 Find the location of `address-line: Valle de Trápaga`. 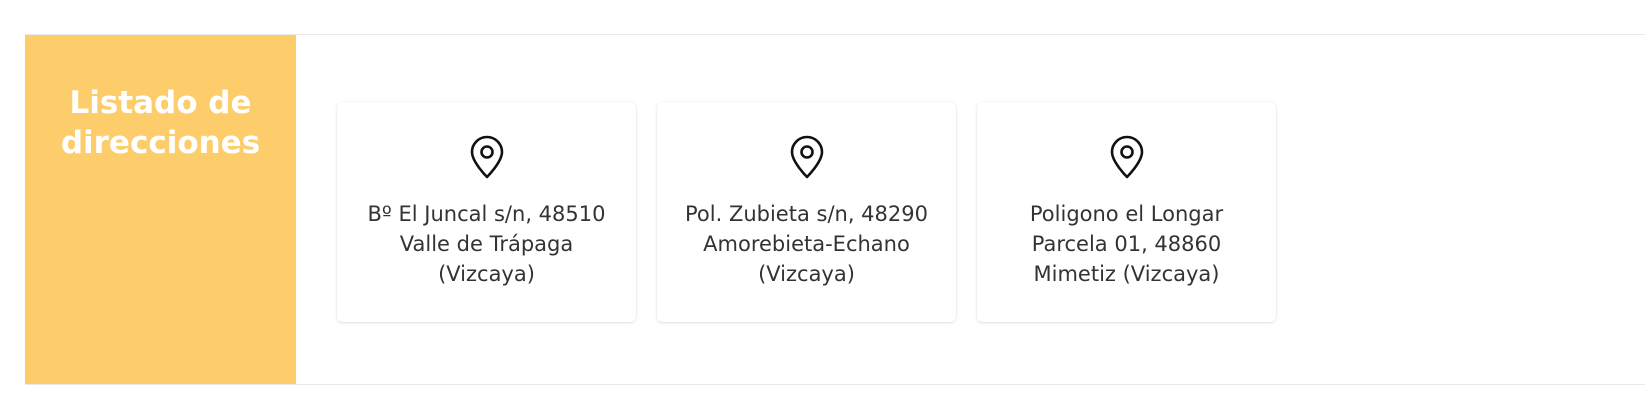

address-line: Valle de Trápaga is located at coordinates (486, 244).